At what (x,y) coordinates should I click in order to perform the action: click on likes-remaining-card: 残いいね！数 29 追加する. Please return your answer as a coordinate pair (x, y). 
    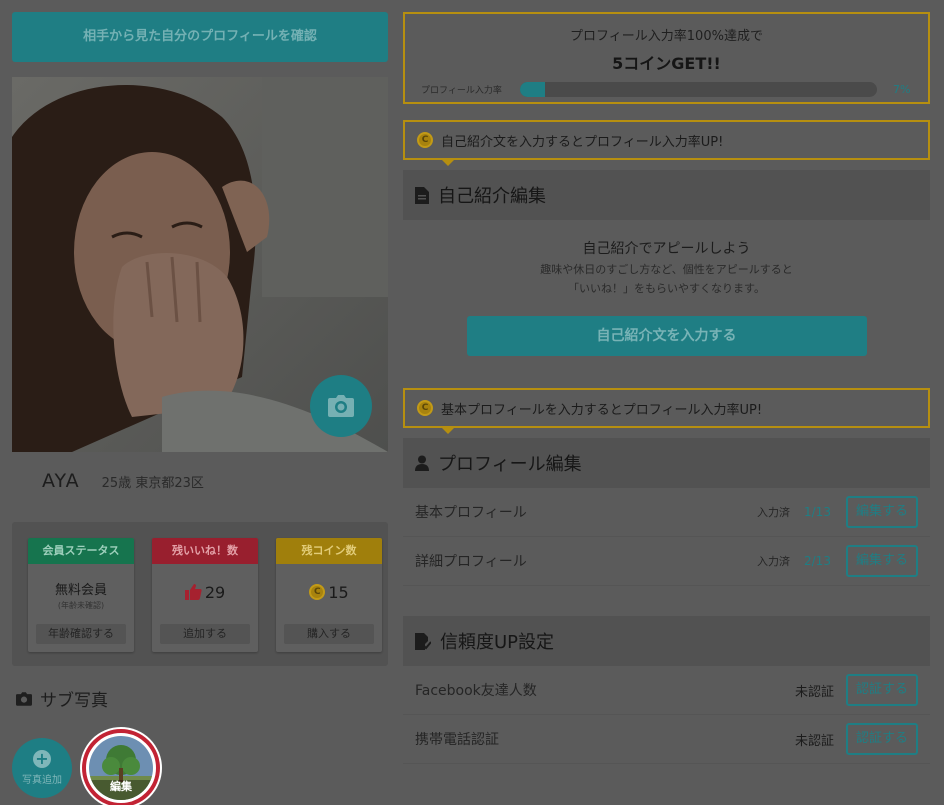
    Looking at the image, I should click on (205, 595).